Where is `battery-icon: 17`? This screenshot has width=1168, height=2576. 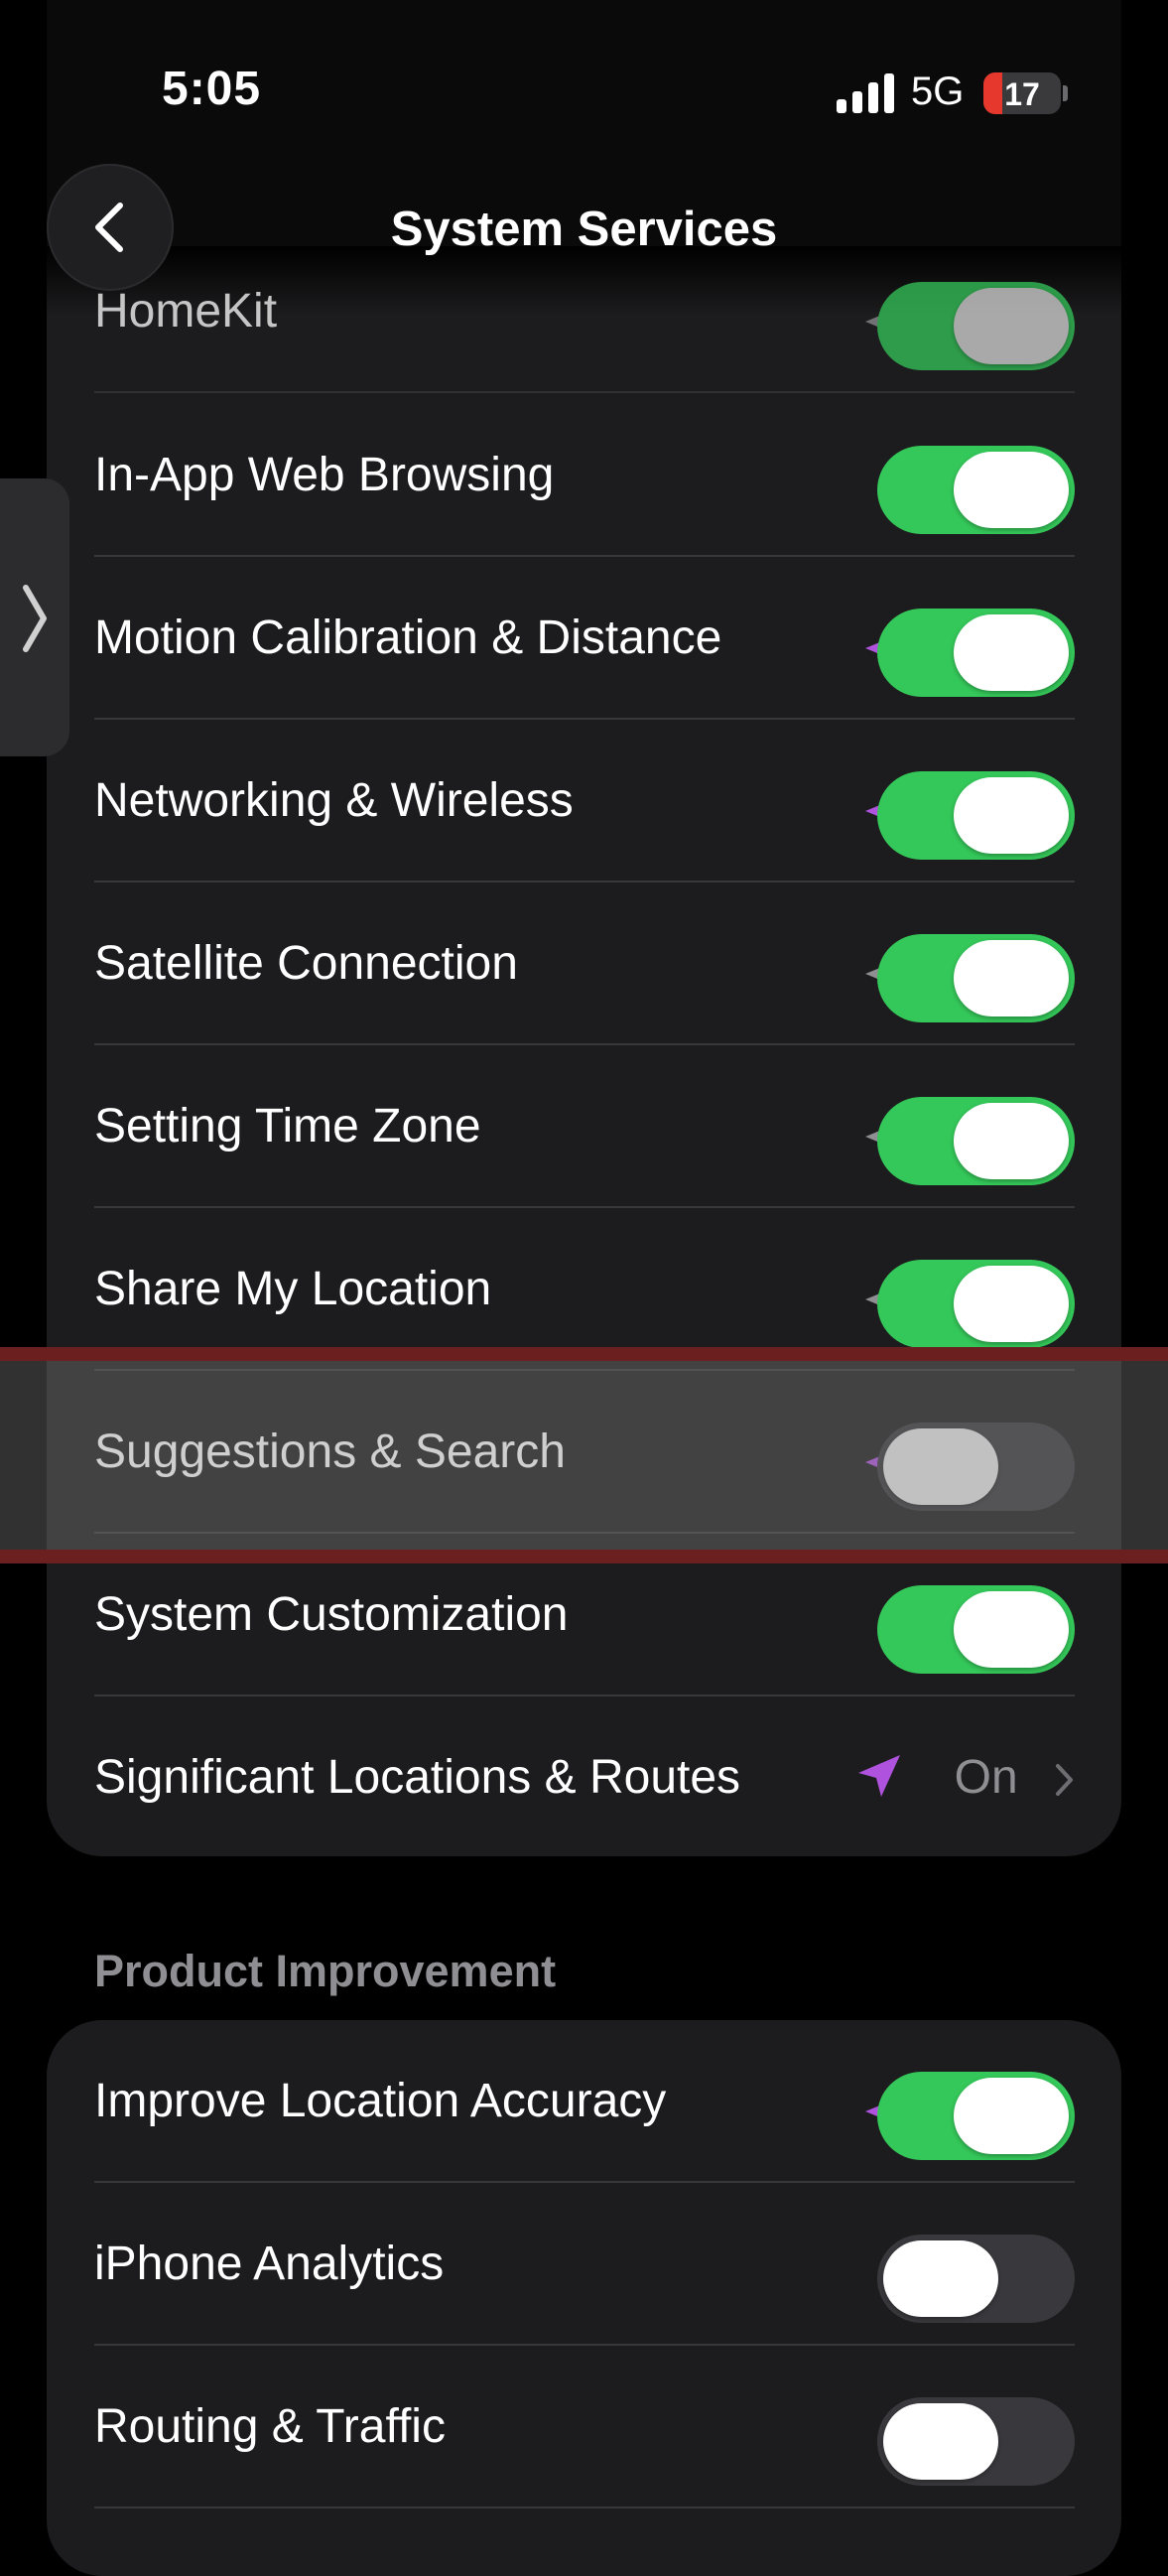
battery-icon: 17 is located at coordinates (1022, 93).